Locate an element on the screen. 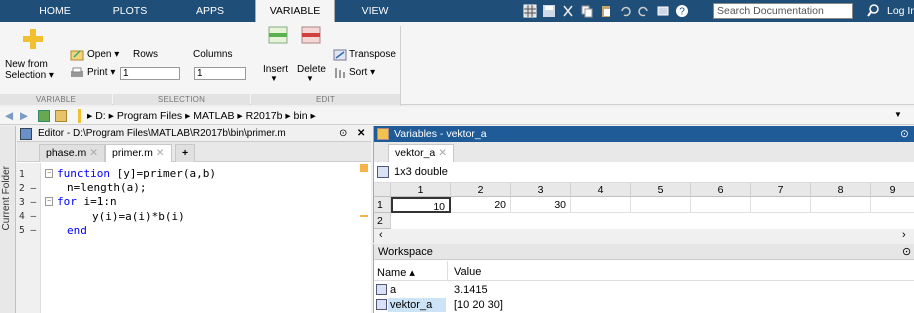  code-text: [y]=primer(a,b) is located at coordinates (162, 173).